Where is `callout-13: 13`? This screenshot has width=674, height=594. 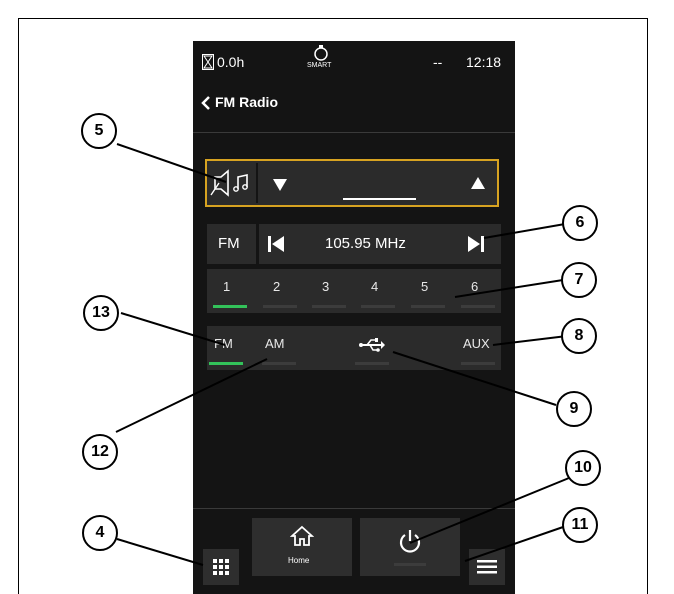
callout-13: 13 is located at coordinates (101, 313).